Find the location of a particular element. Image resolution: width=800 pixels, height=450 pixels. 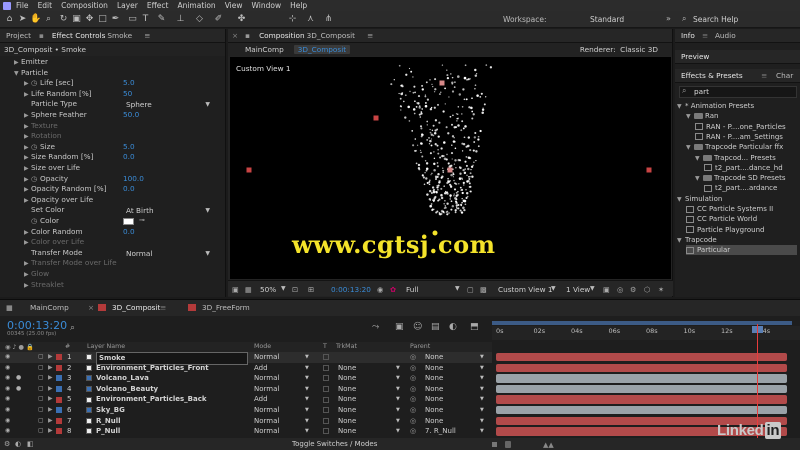

tab-effect-controls-layer: Smoke is located at coordinates (122, 36).